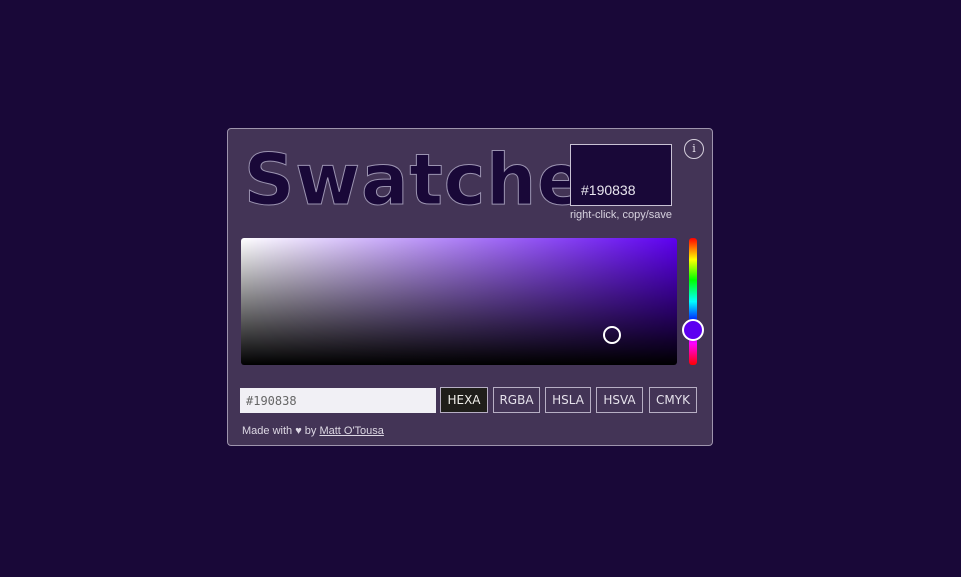  What do you see at coordinates (694, 149) in the screenshot?
I see `info-icon: i` at bounding box center [694, 149].